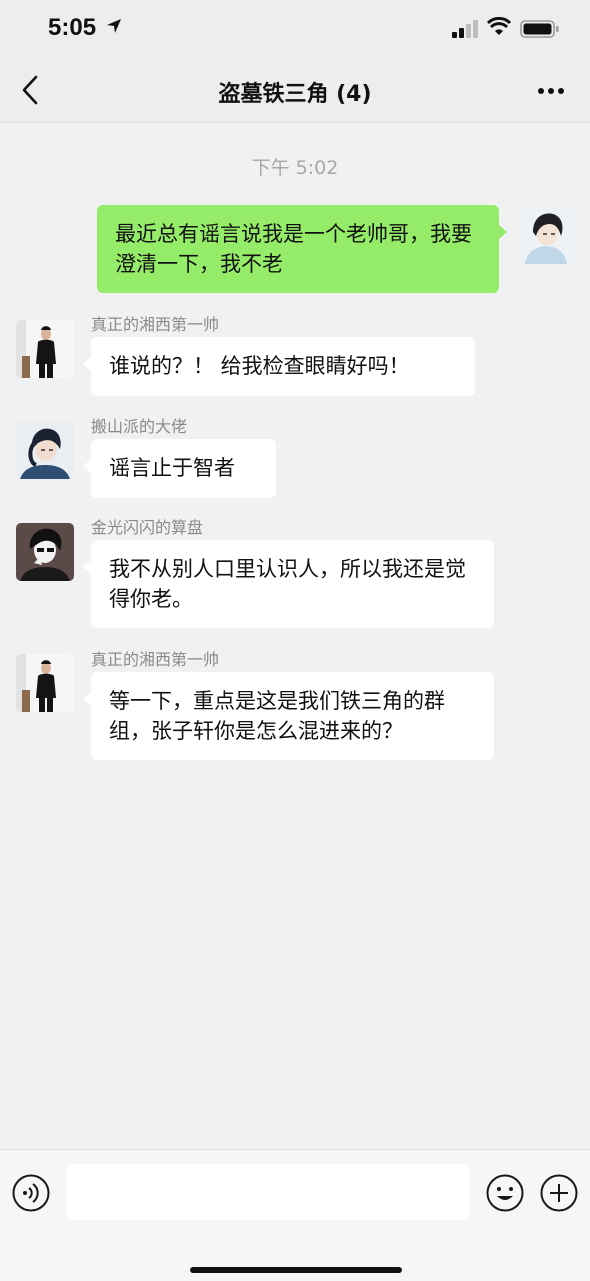  Describe the element at coordinates (147, 527) in the screenshot. I see `sender-name: 金光闪闪的算盘` at that location.